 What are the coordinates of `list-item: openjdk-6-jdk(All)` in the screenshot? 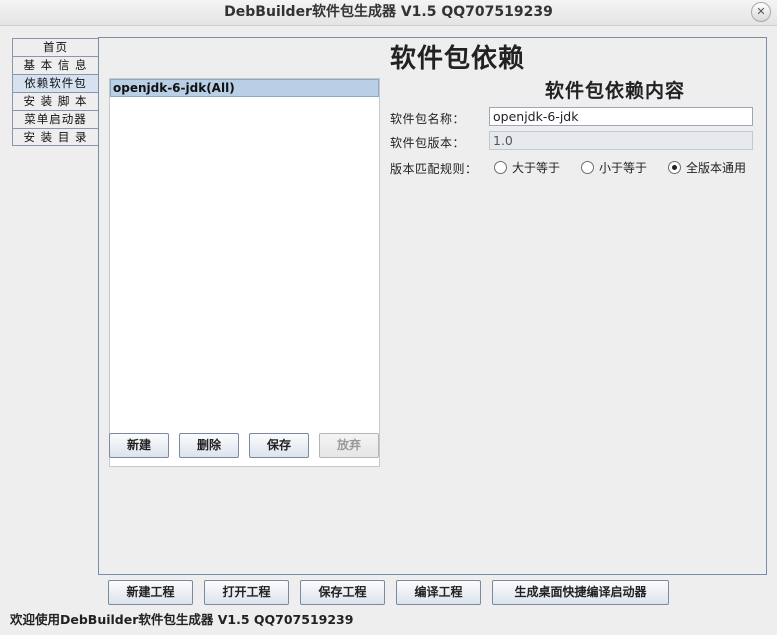 It's located at (244, 88).